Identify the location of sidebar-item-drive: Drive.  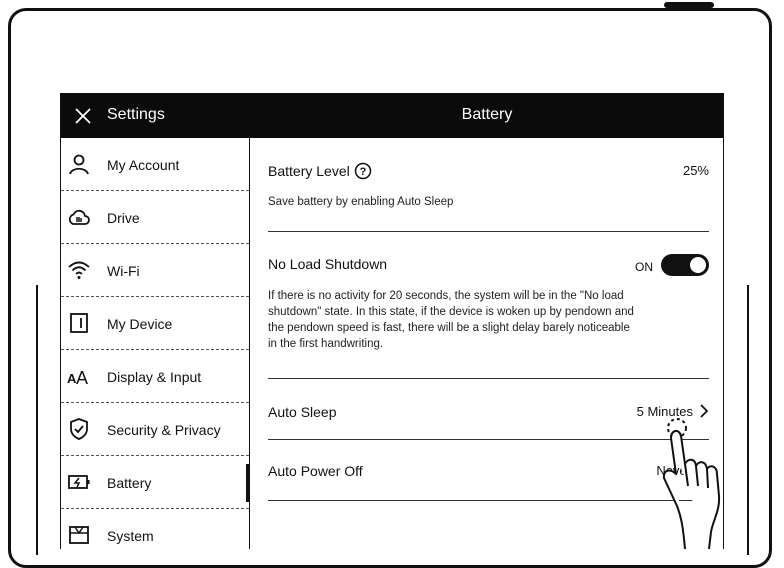
(155, 217).